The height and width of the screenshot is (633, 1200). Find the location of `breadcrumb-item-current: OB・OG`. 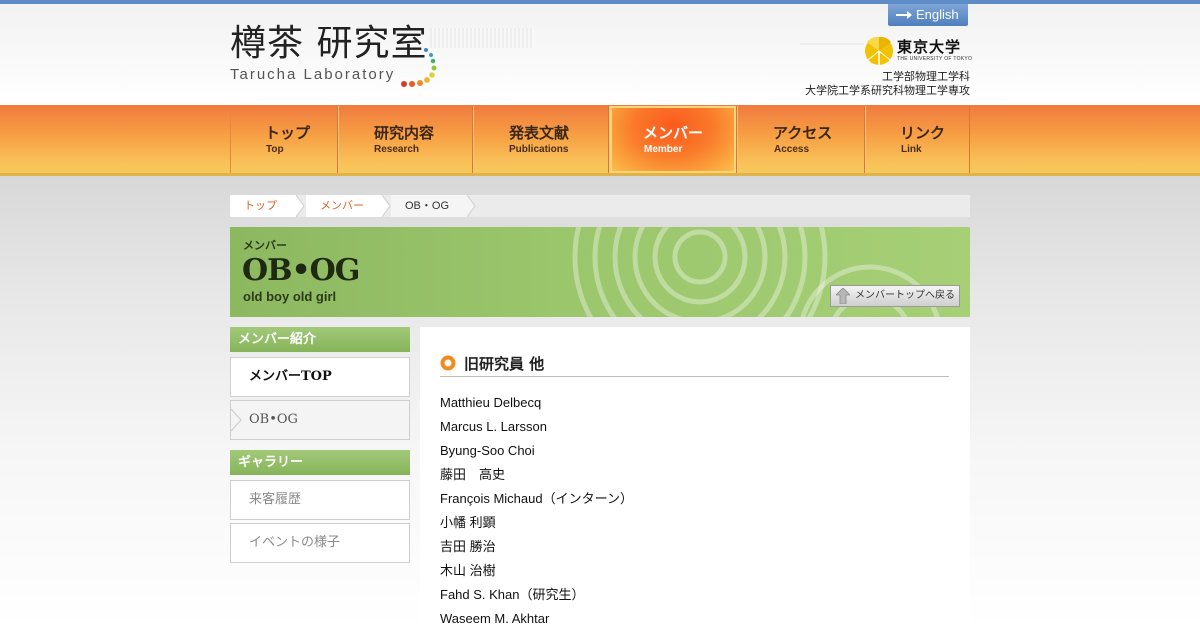

breadcrumb-item-current: OB・OG is located at coordinates (429, 206).